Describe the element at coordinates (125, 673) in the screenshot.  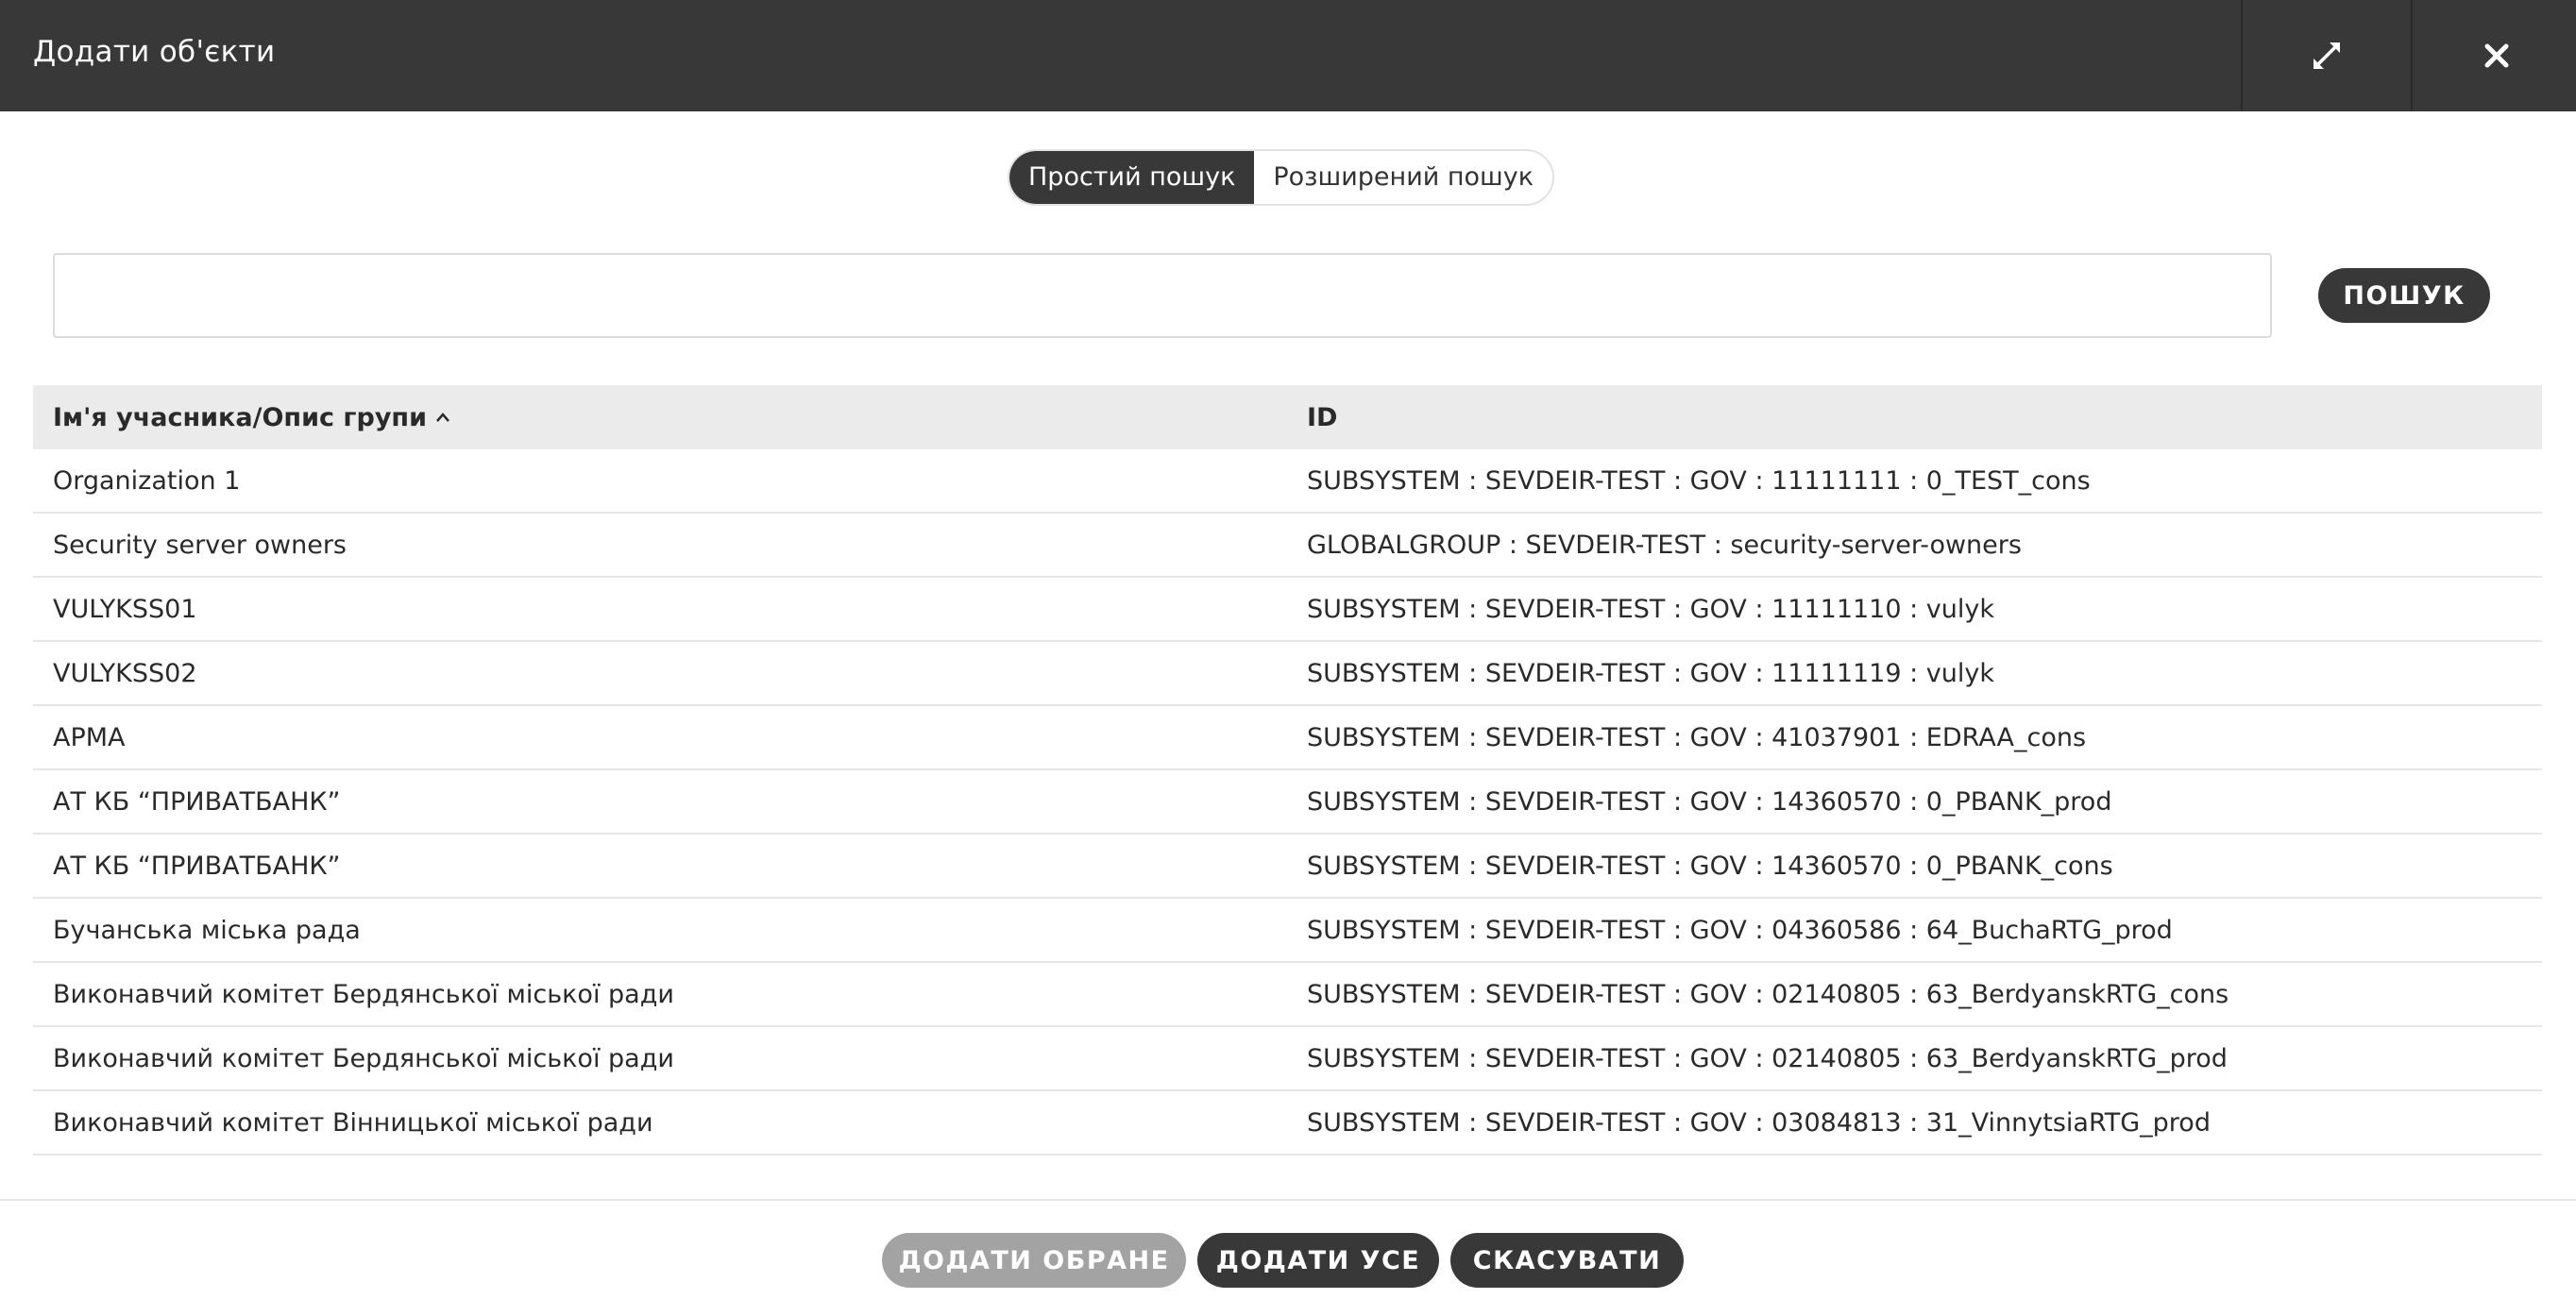
I see `row-name: VULYKSS02` at that location.